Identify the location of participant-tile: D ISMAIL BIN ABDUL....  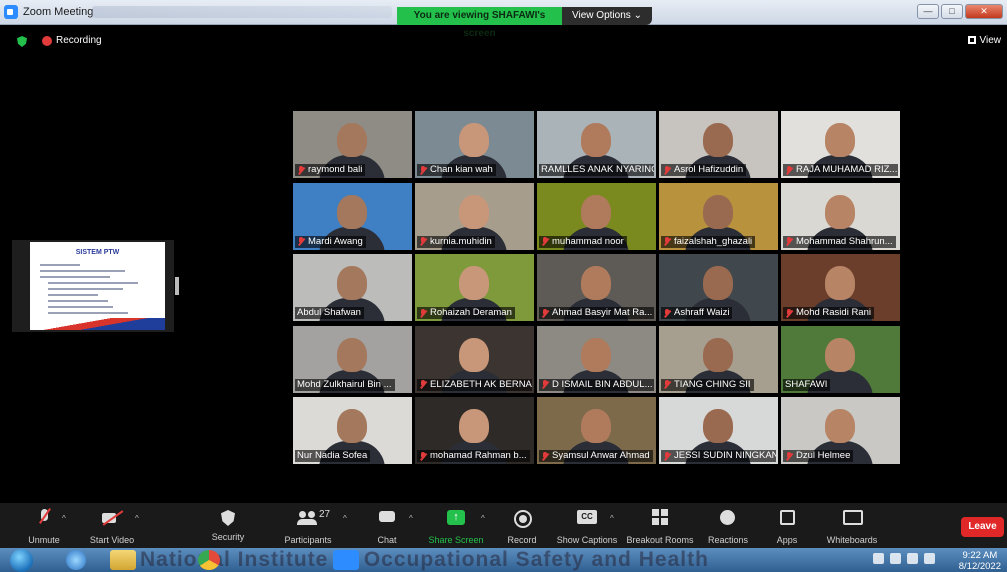
(596, 359).